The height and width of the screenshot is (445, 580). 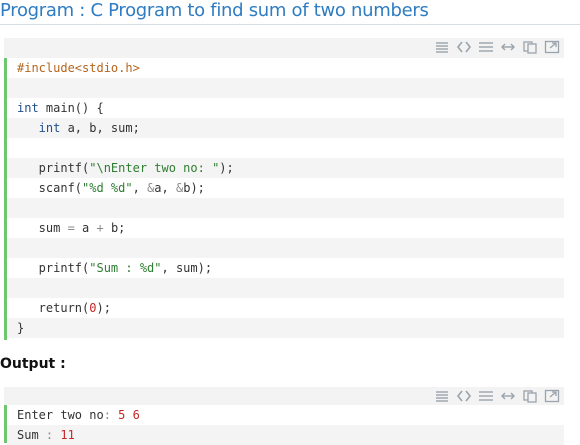 What do you see at coordinates (284, 396) in the screenshot?
I see `output-toolbar` at bounding box center [284, 396].